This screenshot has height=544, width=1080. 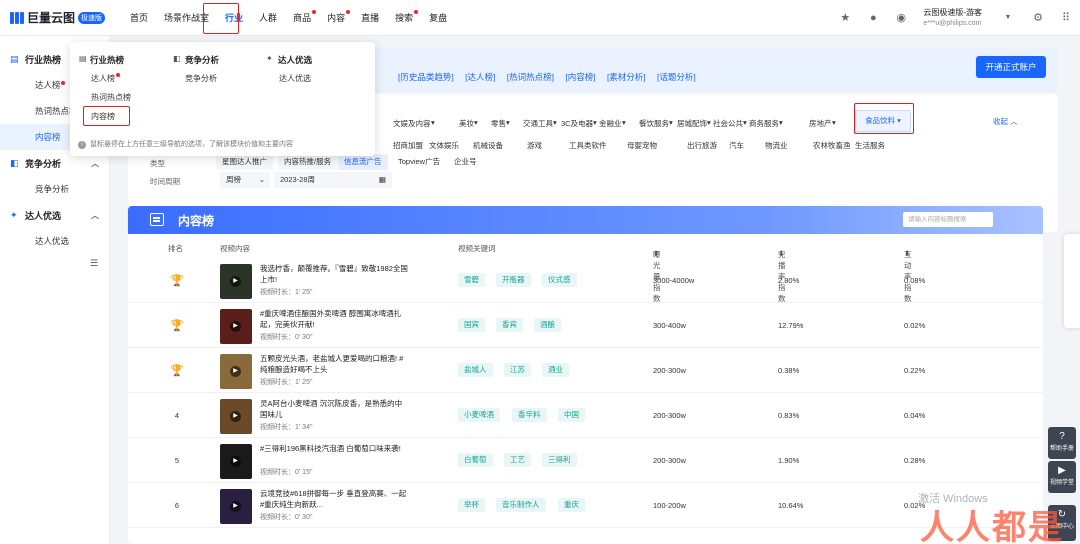 What do you see at coordinates (1005, 121) in the screenshot?
I see `collapse-link: 收起 ︿` at bounding box center [1005, 121].